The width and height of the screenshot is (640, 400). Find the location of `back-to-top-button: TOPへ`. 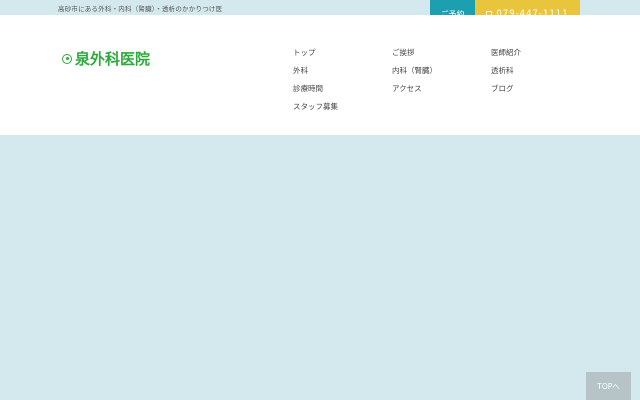

back-to-top-button: TOPへ is located at coordinates (608, 386).